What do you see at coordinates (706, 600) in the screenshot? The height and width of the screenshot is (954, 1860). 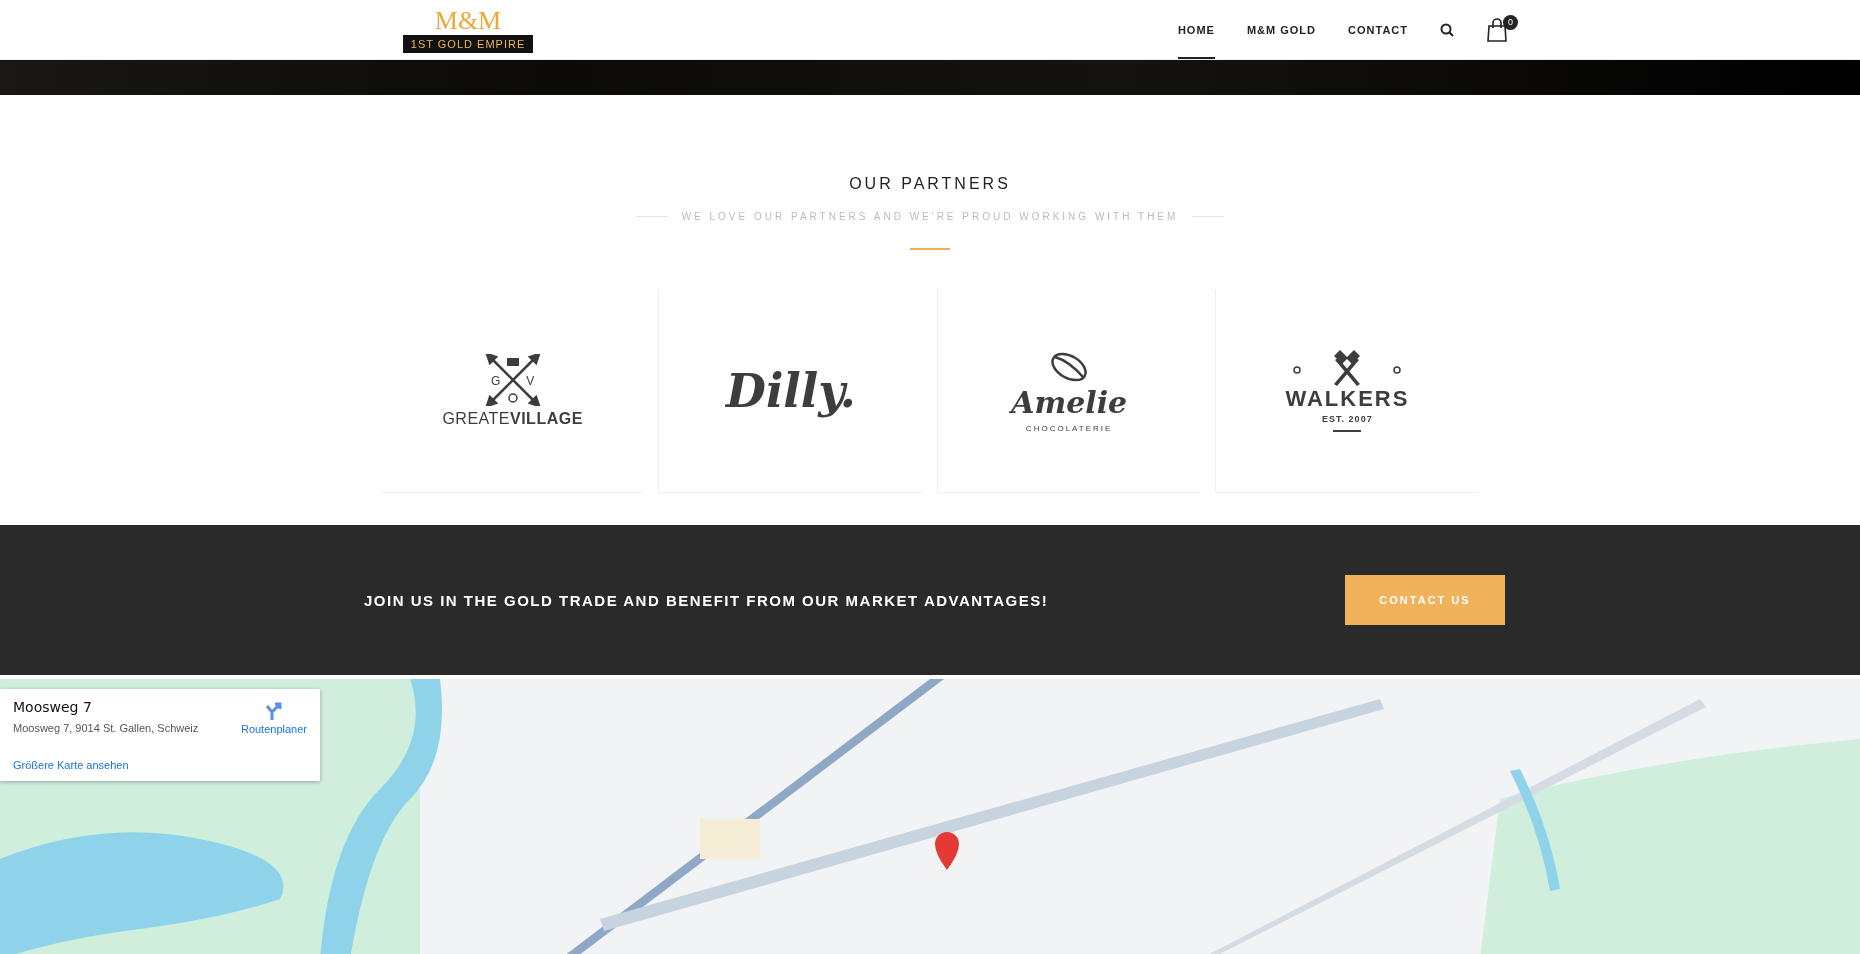 I see `cta-text: JOIN US IN THE GOLD TRADE AND BENEFIT FROM OUR MARKET ADVANTAGES!` at bounding box center [706, 600].